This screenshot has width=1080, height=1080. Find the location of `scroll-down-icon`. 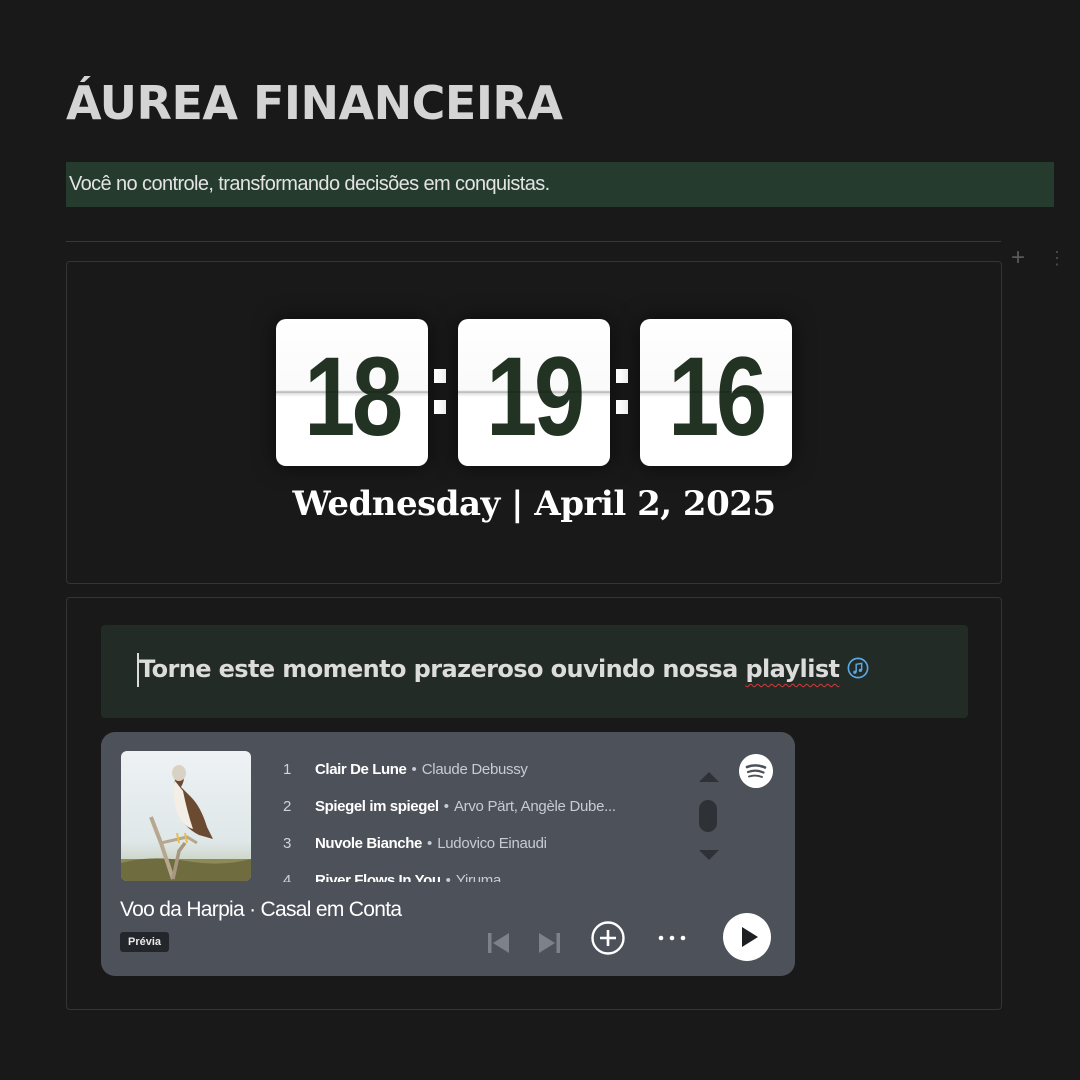

scroll-down-icon is located at coordinates (709, 855).